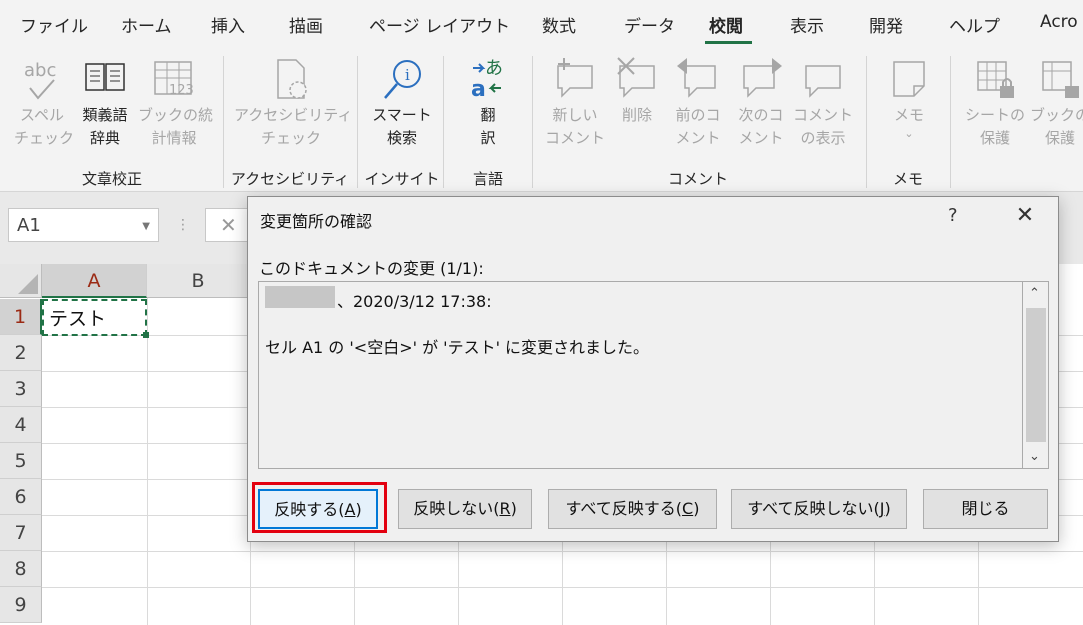 This screenshot has width=1083, height=625. Describe the element at coordinates (698, 179) in the screenshot. I see `group-comments-label: コメント` at that location.